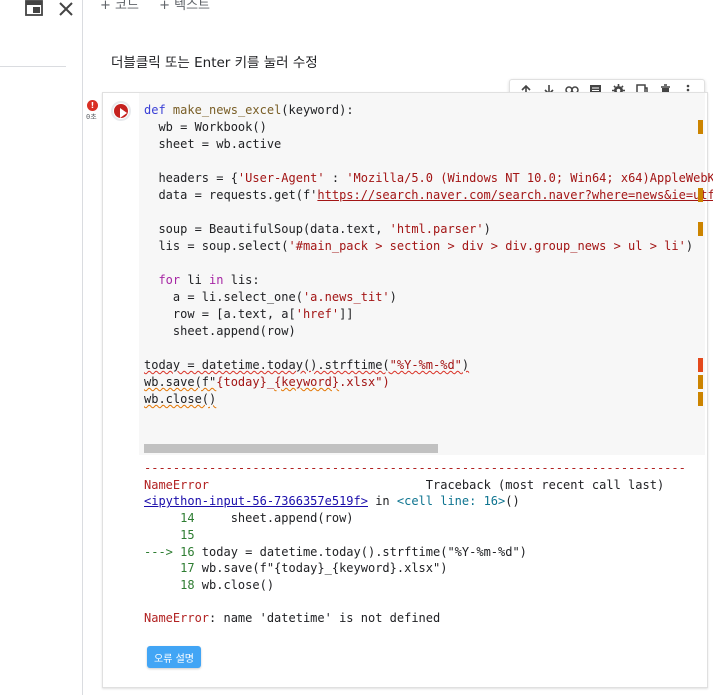 This screenshot has height=695, width=713. Describe the element at coordinates (216, 246) in the screenshot. I see `code-token: lis = soup.select(` at that location.